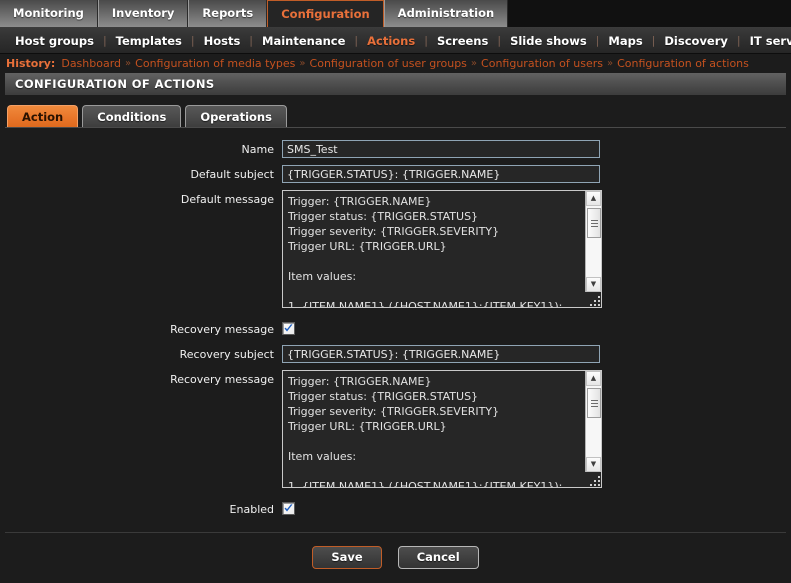  Describe the element at coordinates (236, 116) in the screenshot. I see `tab-operations: Operations` at that location.